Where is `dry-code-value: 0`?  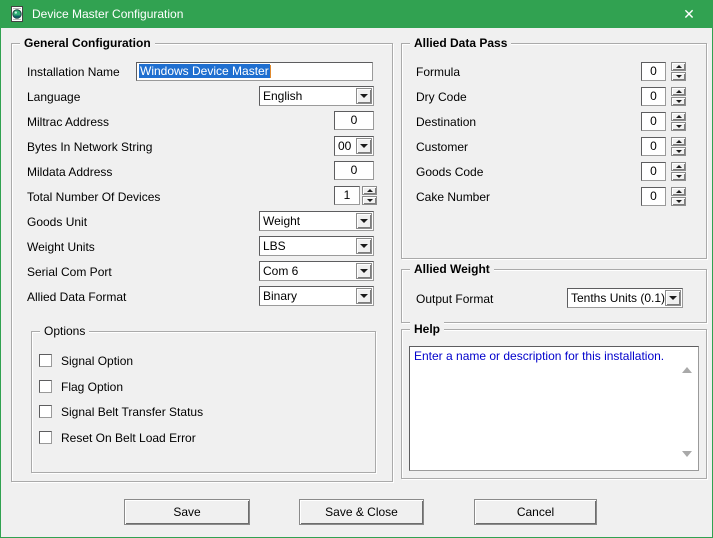
dry-code-value: 0 is located at coordinates (653, 96).